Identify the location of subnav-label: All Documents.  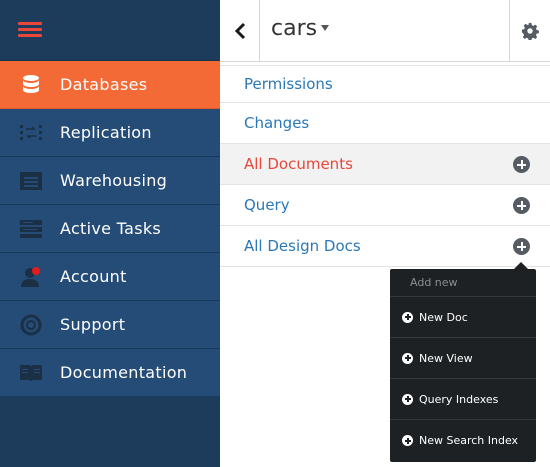
(298, 164).